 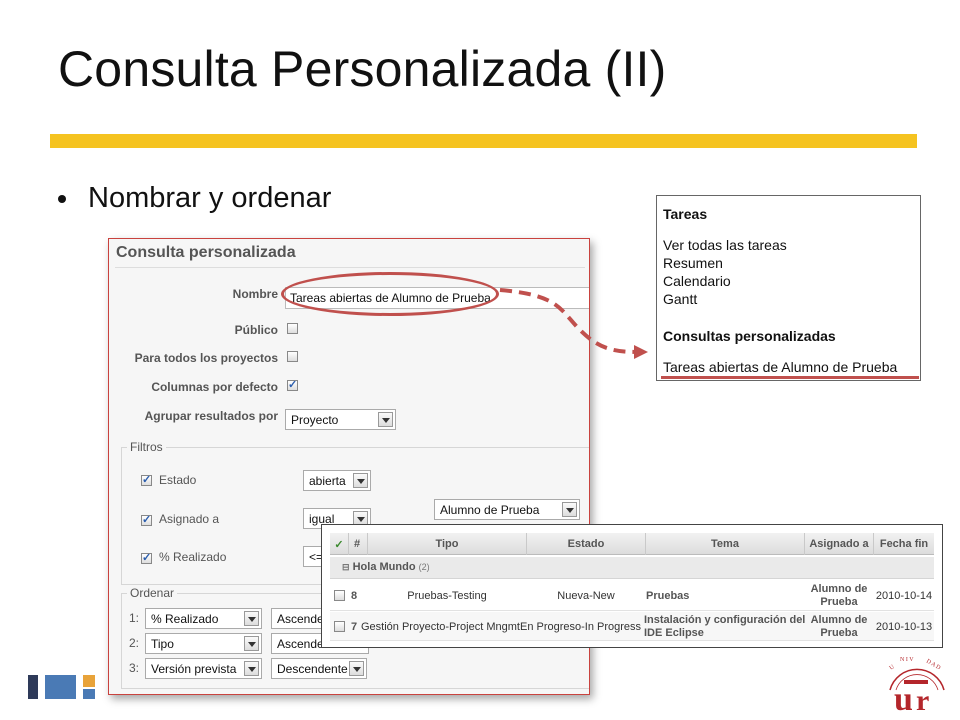 I want to click on group-label: ⊟ Hola Mundo (2), so click(x=386, y=567).